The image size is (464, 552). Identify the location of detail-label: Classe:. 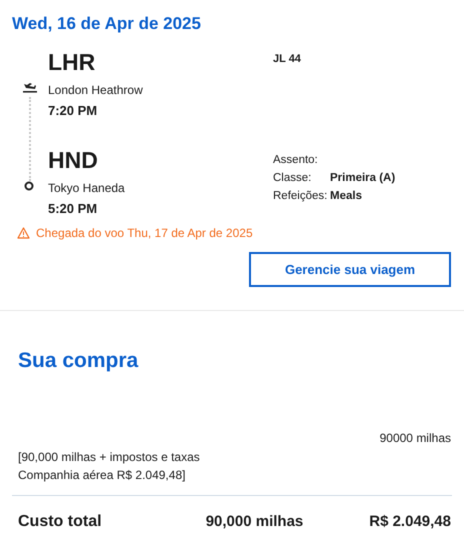
(292, 178).